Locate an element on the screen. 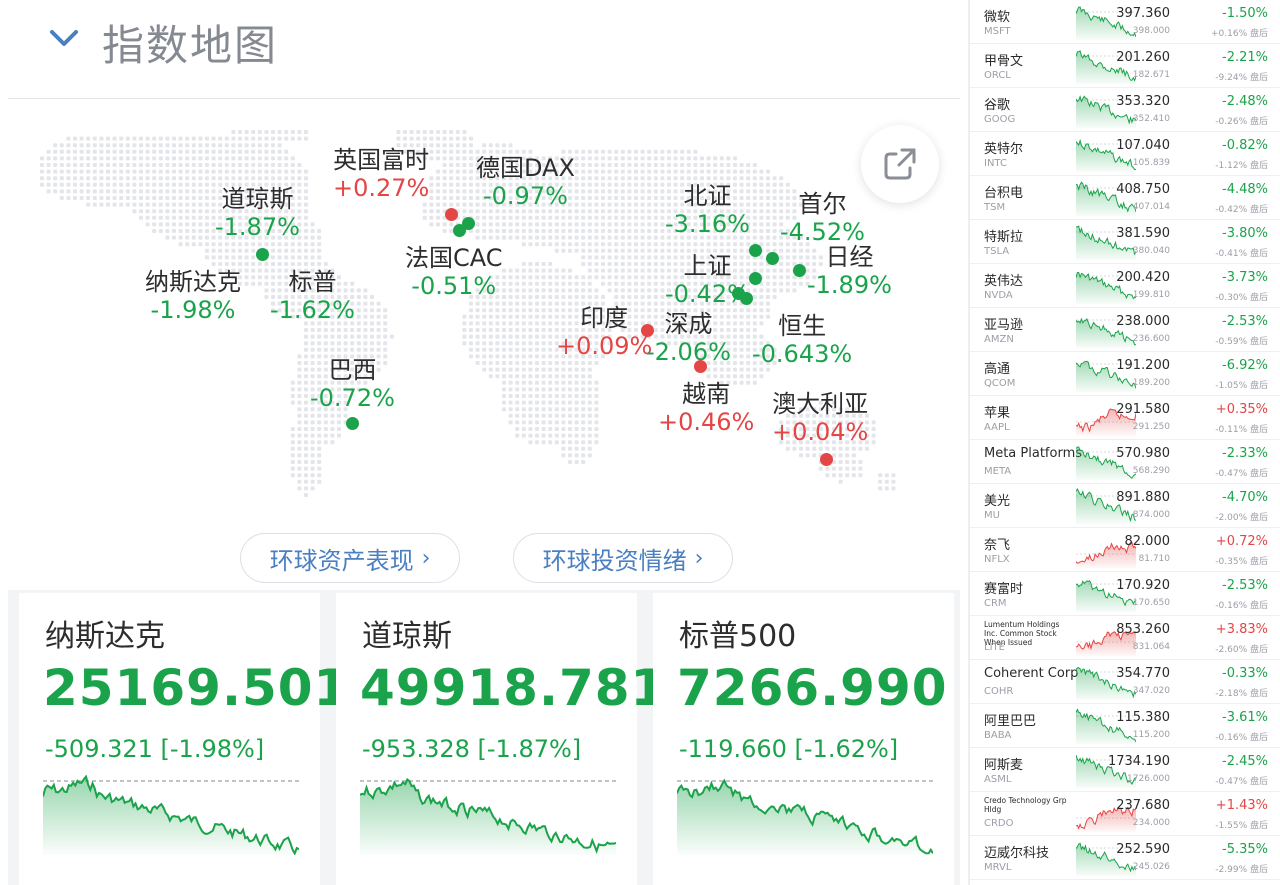 This screenshot has height=885, width=1280. global-assets-button: 环球资产表现 › is located at coordinates (350, 558).